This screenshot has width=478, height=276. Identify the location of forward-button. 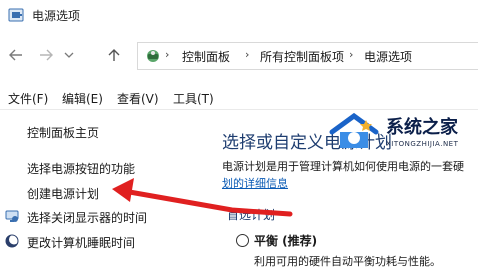
(46, 55).